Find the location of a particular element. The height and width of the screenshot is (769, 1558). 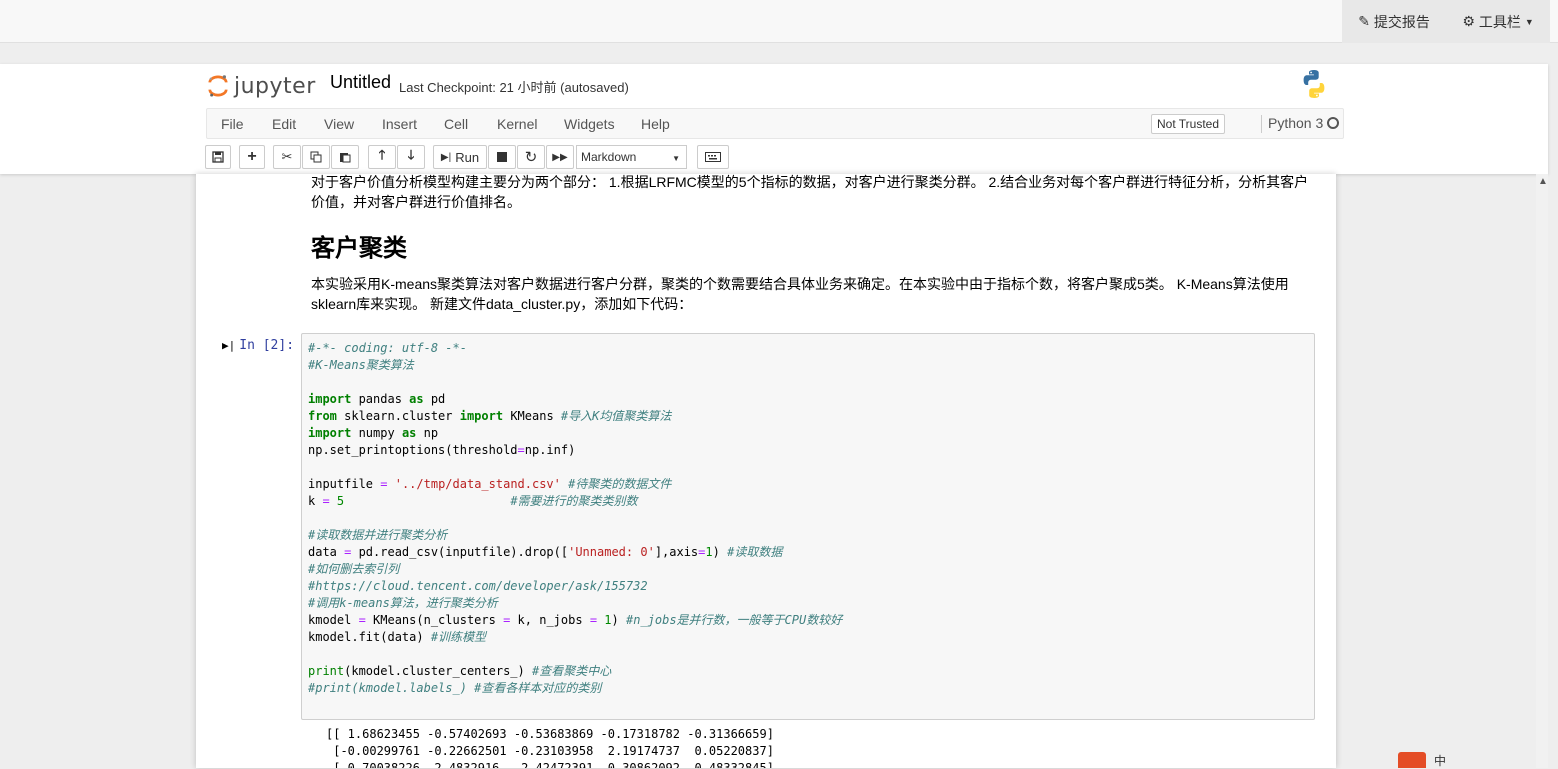

checkpoint-status: Last Checkpoint: 21 小时前 (autosaved) is located at coordinates (514, 87).